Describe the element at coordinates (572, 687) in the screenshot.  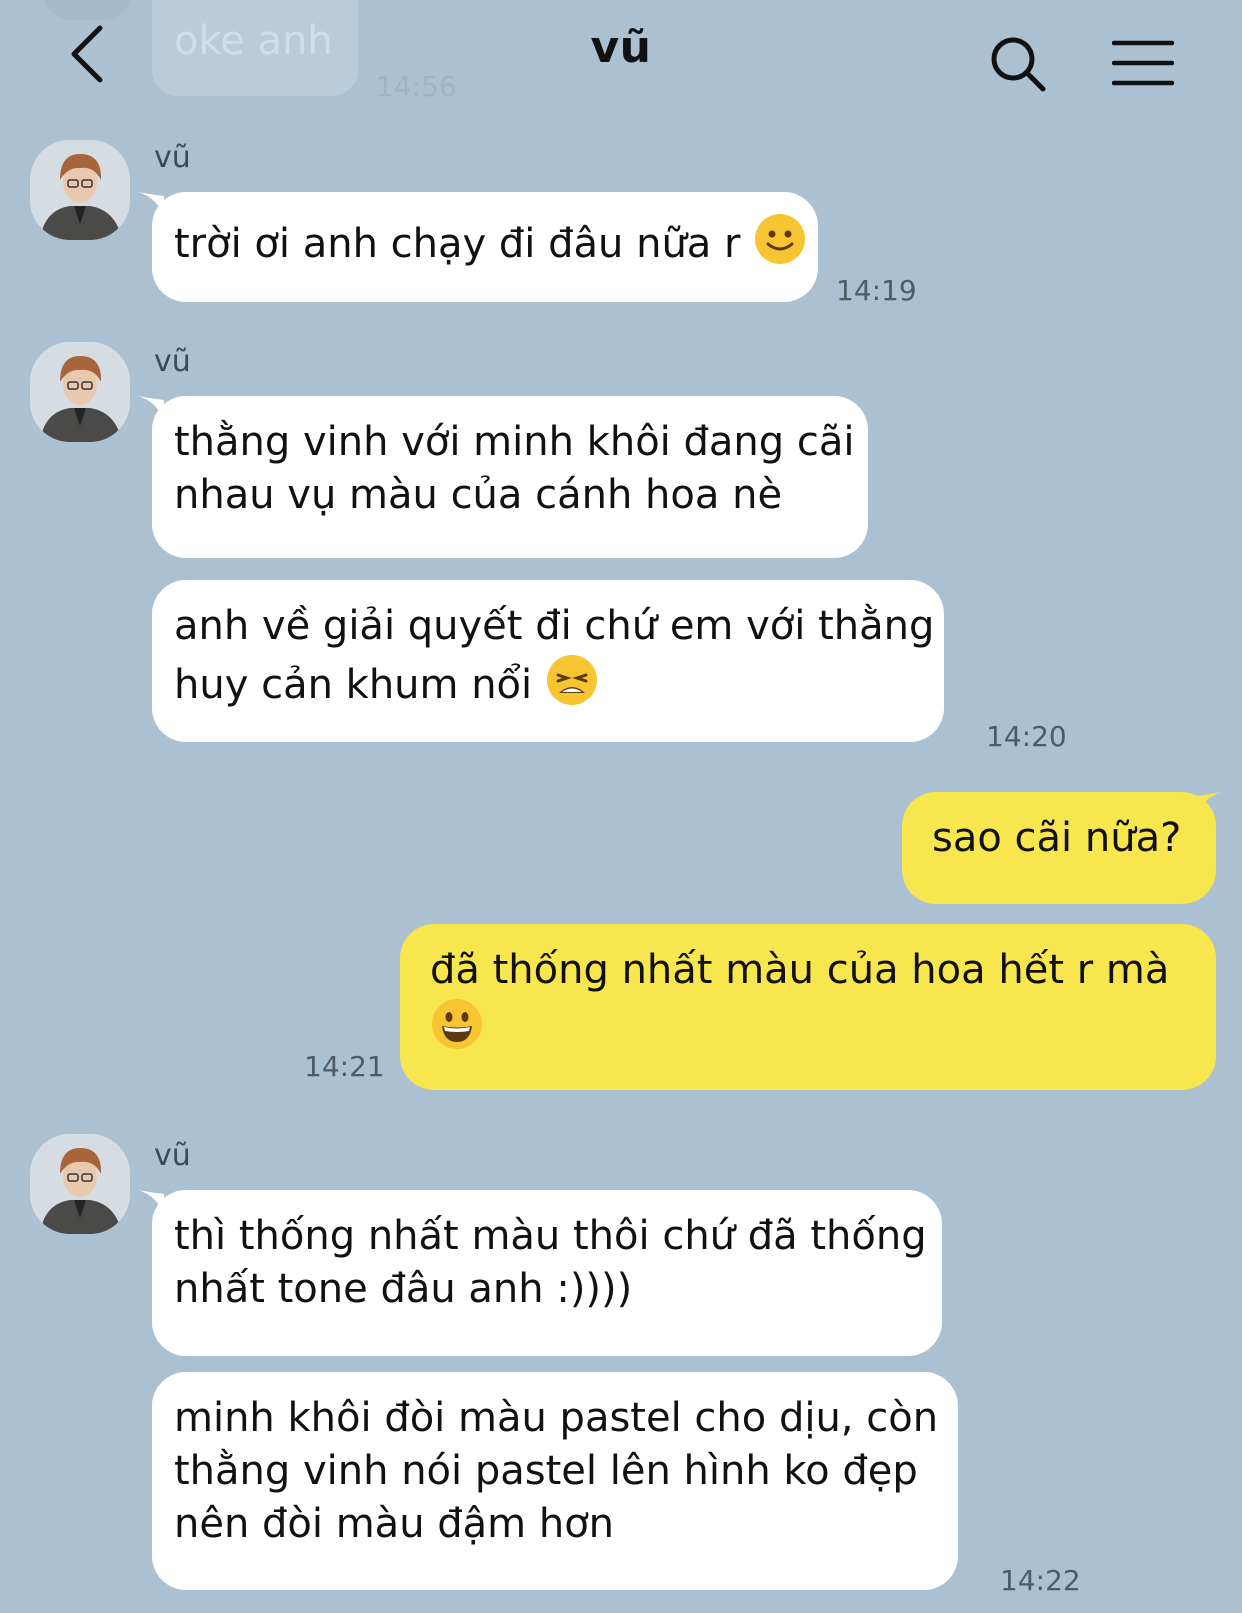
I see `weary-face-icon` at that location.